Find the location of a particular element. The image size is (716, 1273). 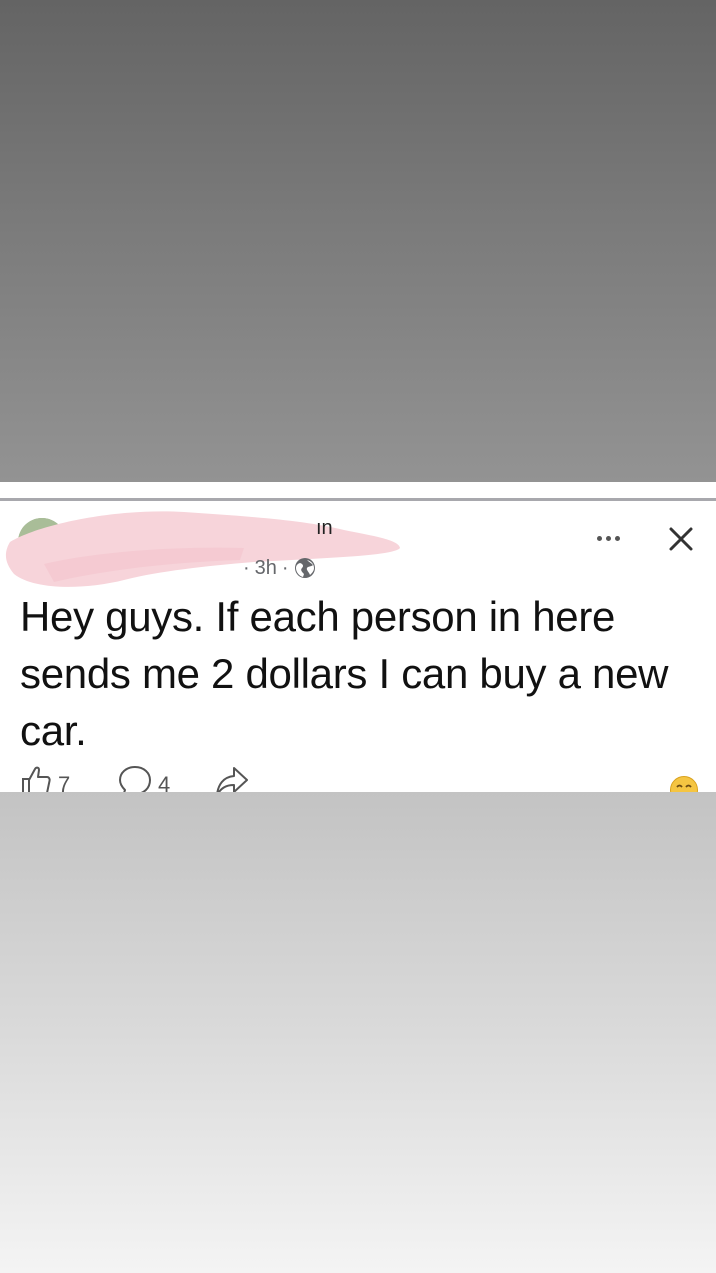

more-options-button is located at coordinates (608, 538).